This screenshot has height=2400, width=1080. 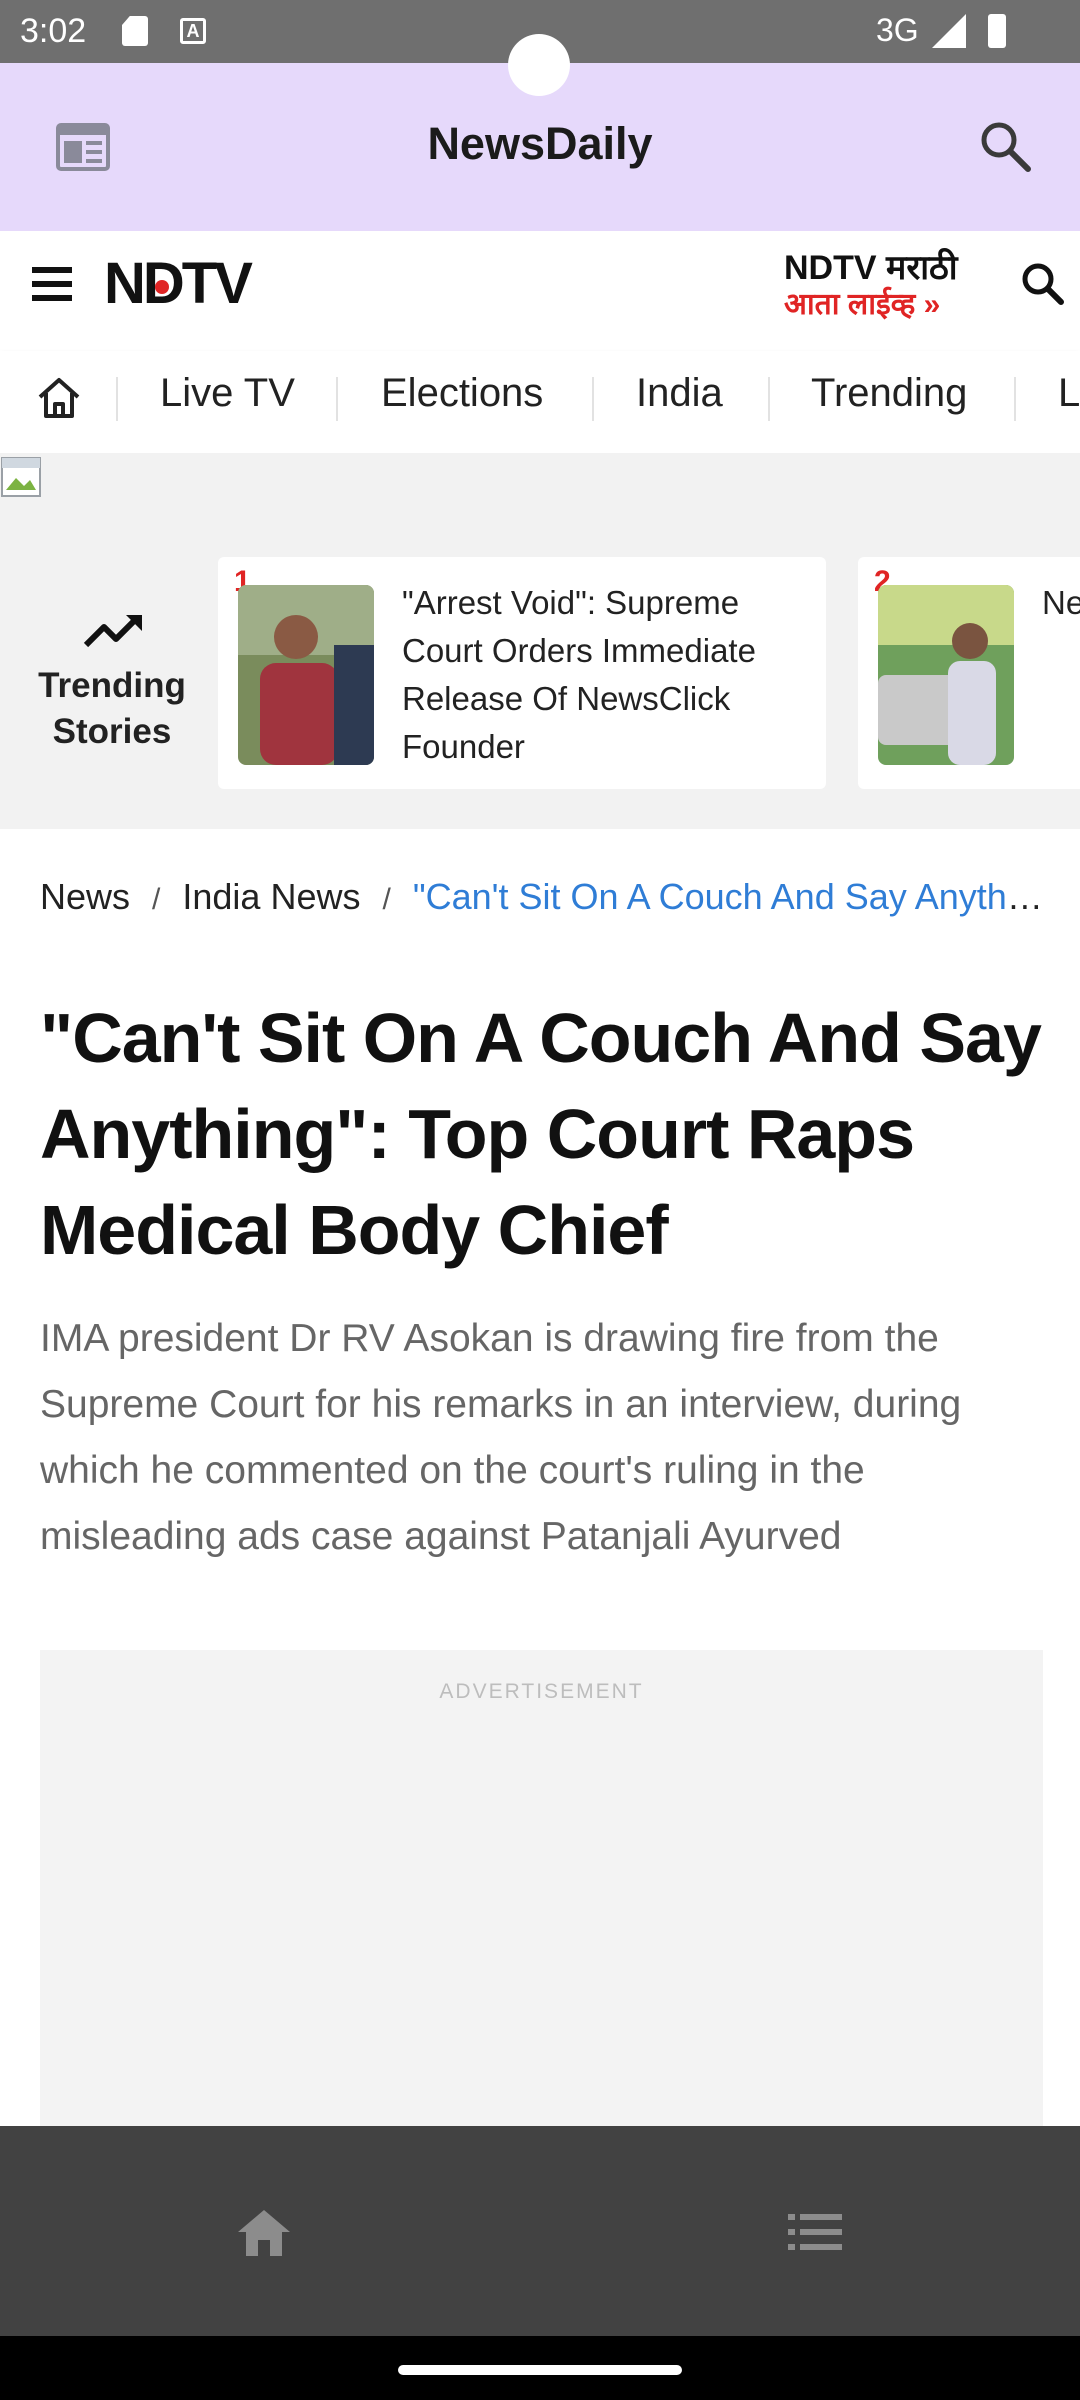 What do you see at coordinates (52, 284) in the screenshot?
I see `hamburger-menu-icon` at bounding box center [52, 284].